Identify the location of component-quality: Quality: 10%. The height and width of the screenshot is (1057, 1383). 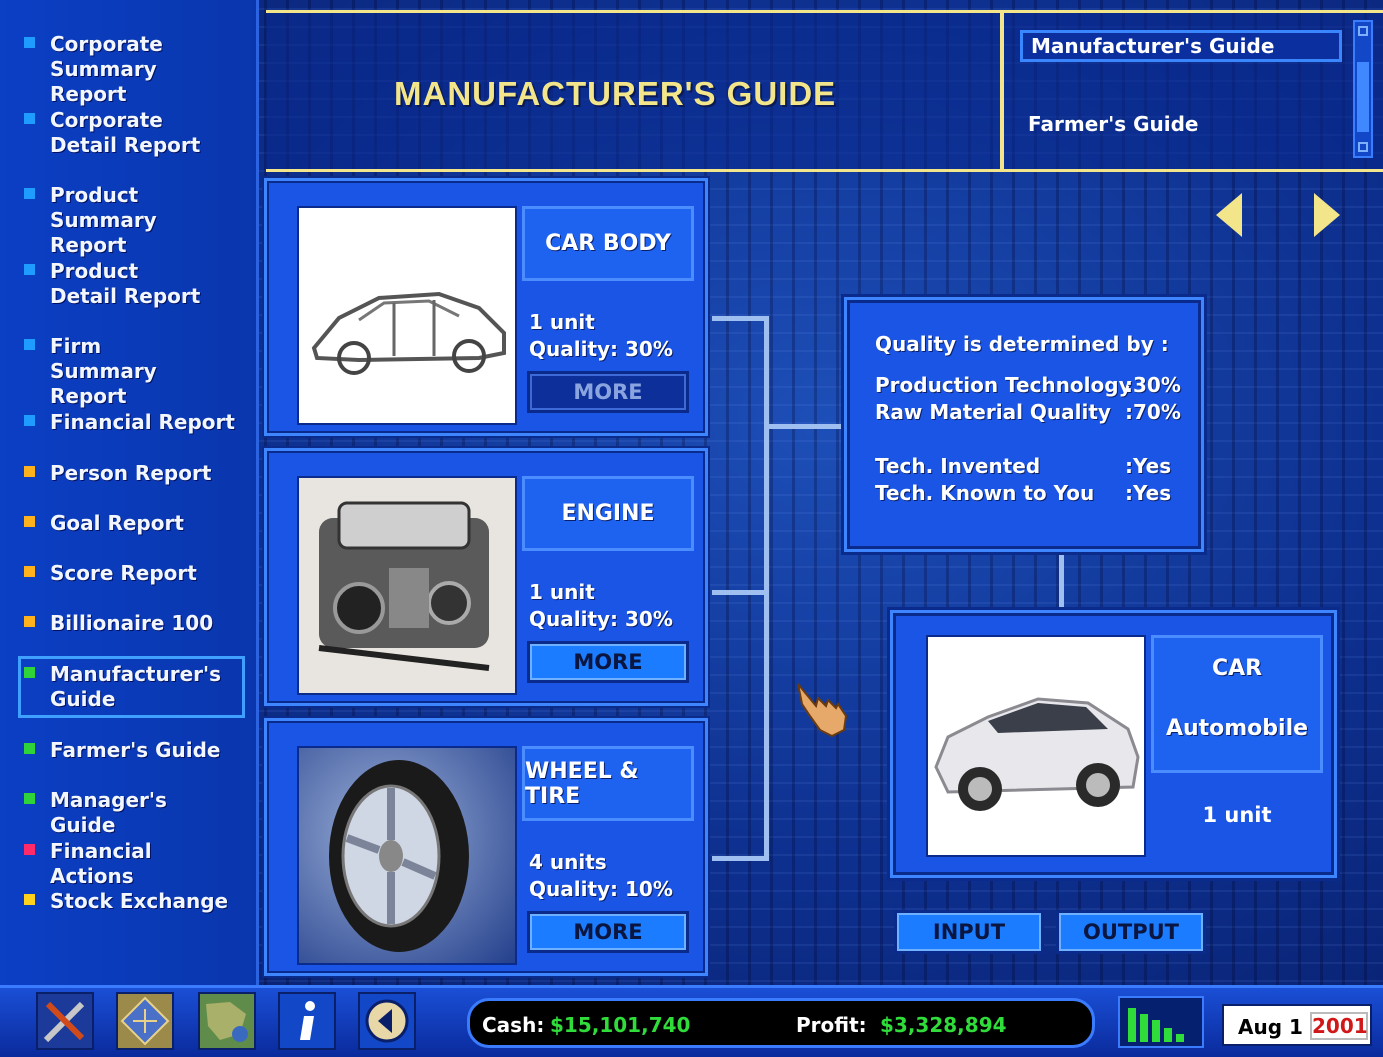
(601, 889).